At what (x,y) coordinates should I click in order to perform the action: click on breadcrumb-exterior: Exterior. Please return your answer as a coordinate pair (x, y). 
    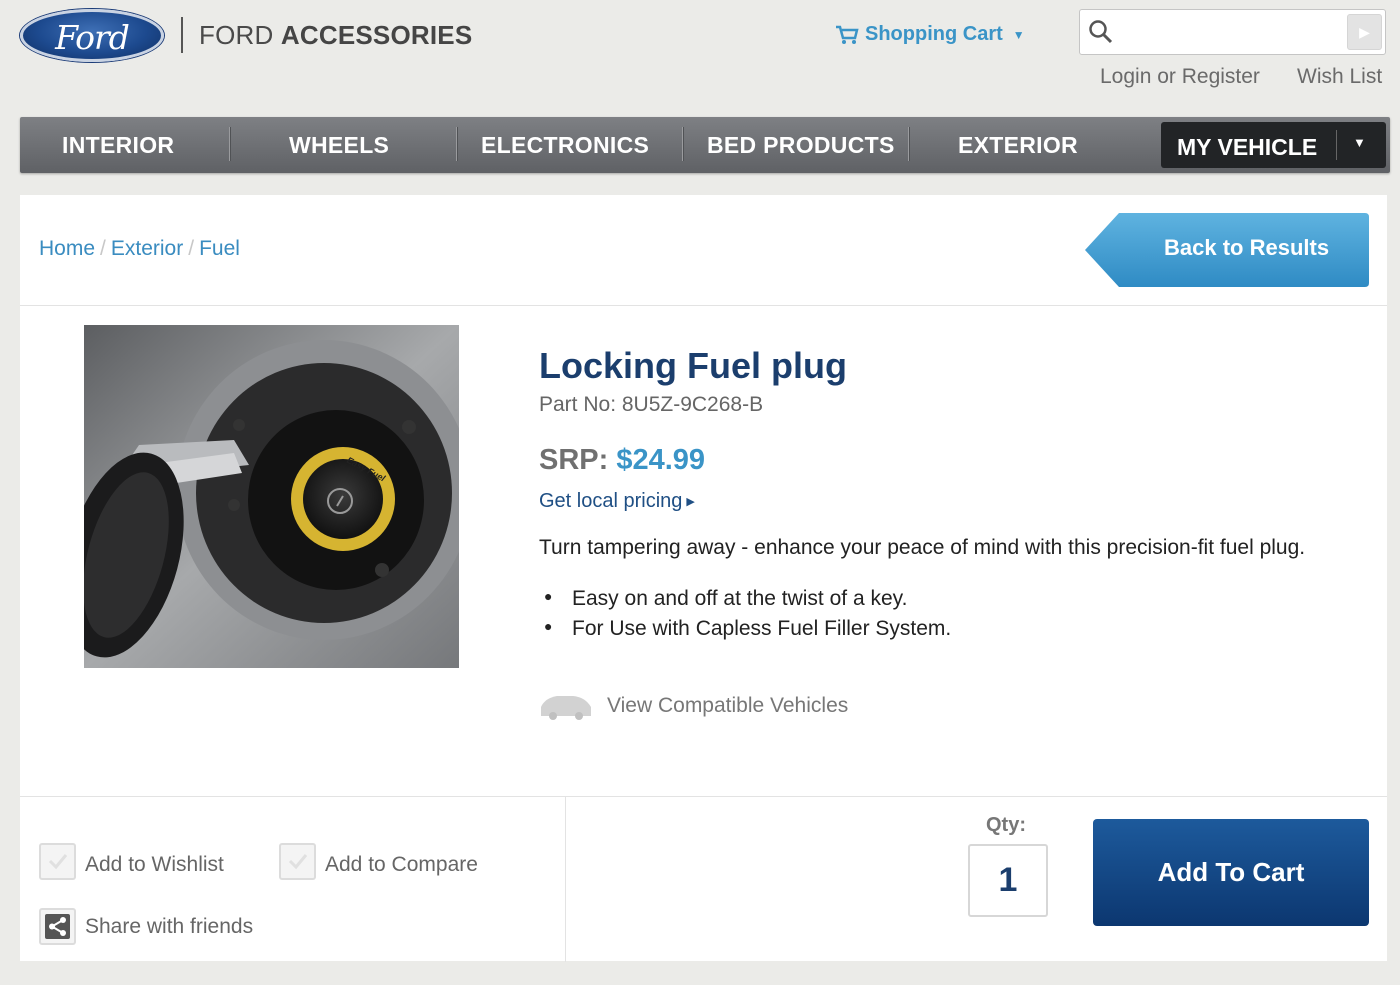
    Looking at the image, I should click on (147, 248).